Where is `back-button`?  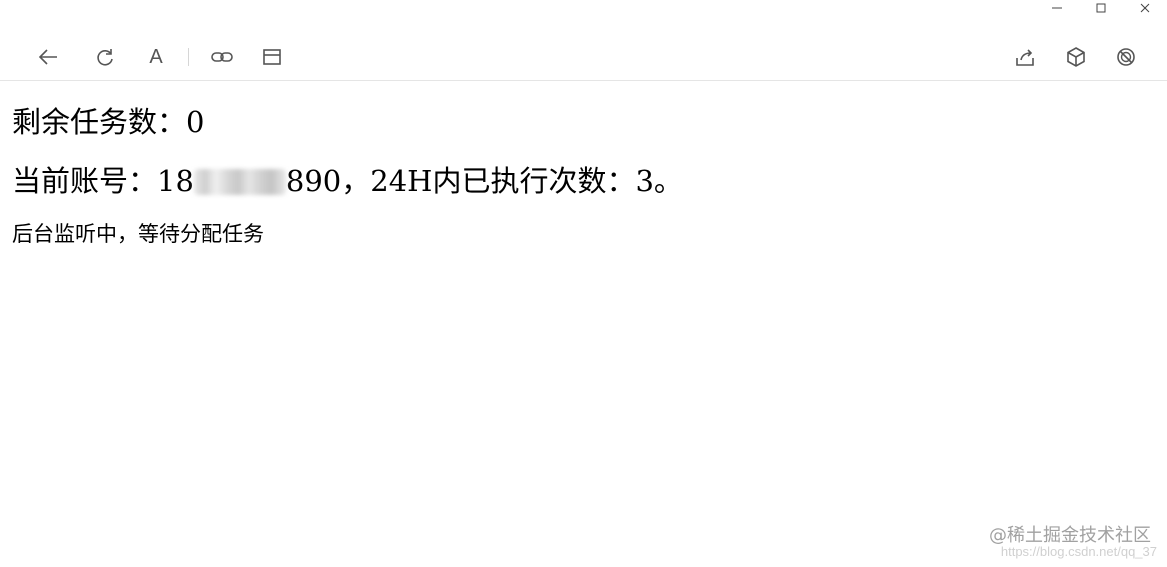
back-button is located at coordinates (48, 57).